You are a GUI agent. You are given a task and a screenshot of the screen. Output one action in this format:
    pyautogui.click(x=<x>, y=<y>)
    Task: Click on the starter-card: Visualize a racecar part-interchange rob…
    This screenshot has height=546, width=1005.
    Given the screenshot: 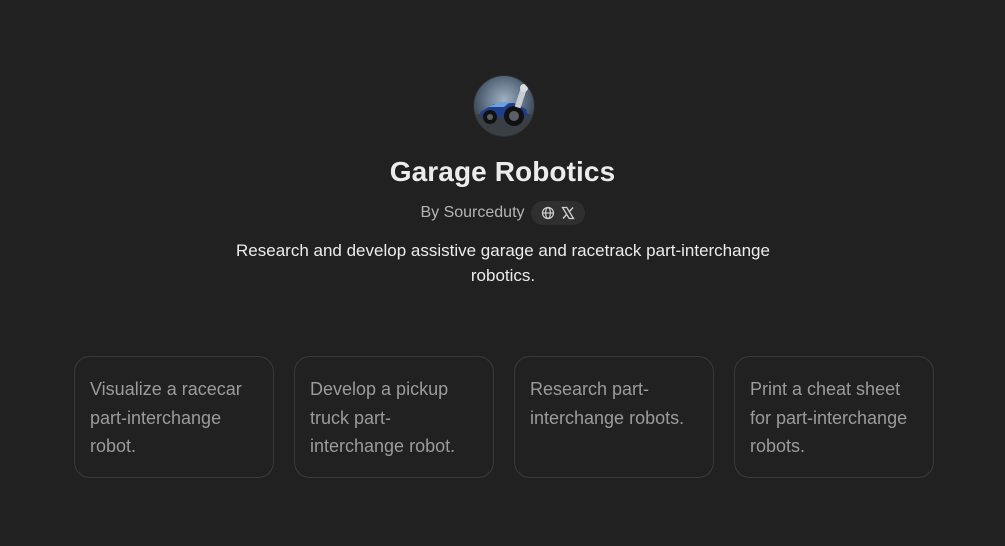 What is the action you would take?
    pyautogui.click(x=174, y=417)
    